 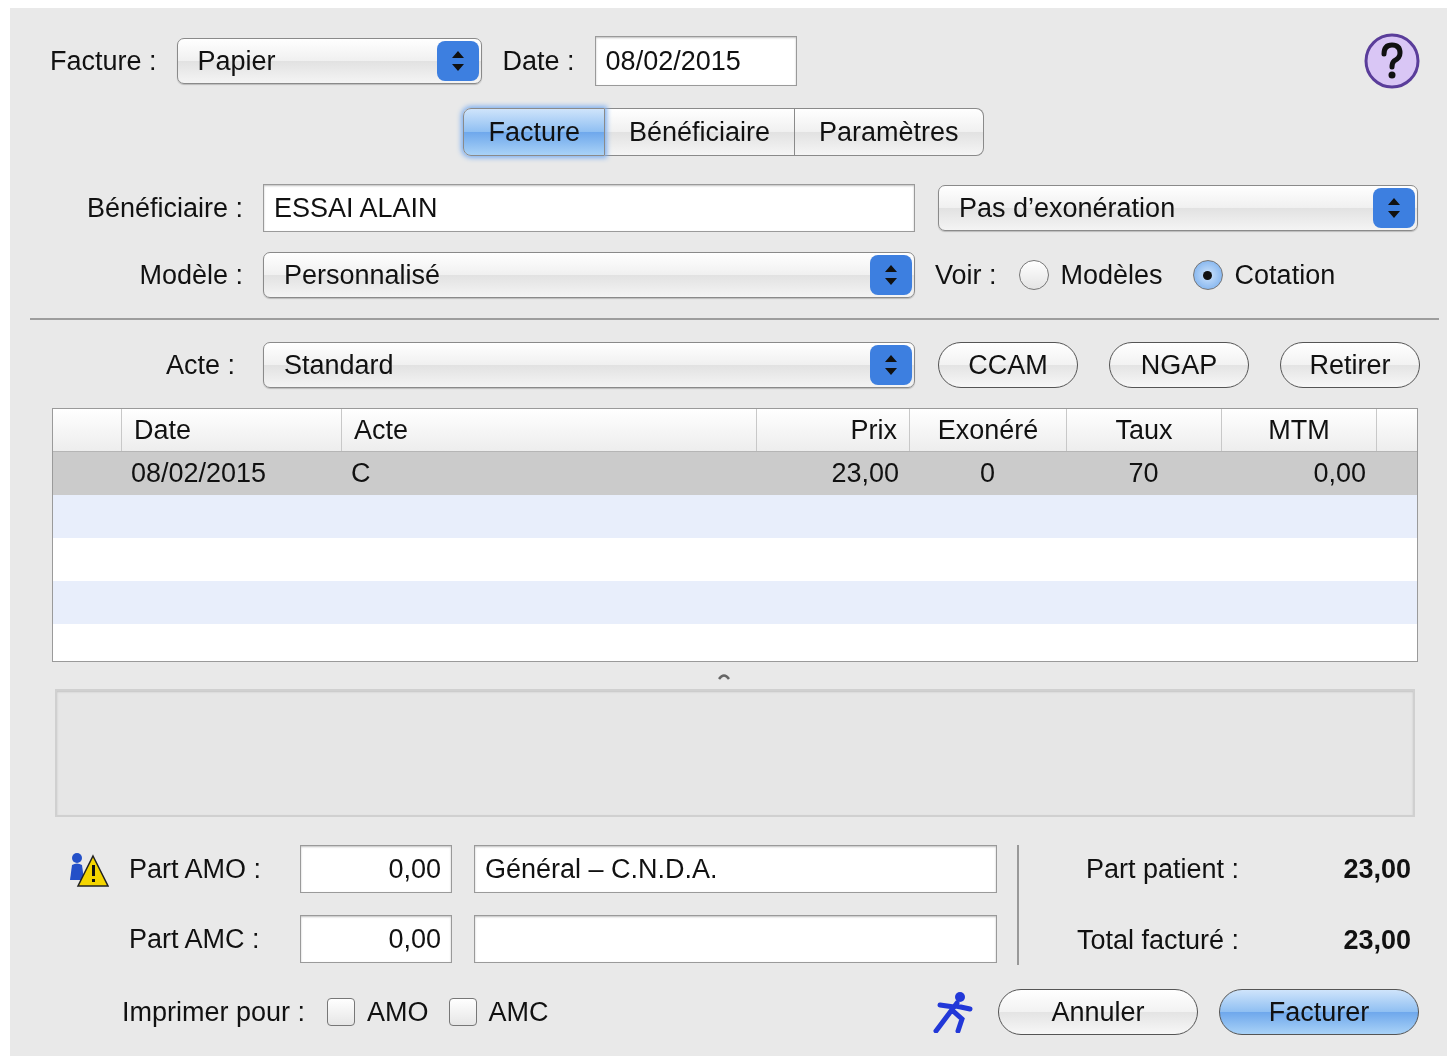 I want to click on action-button: Retirer, so click(x=1350, y=365).